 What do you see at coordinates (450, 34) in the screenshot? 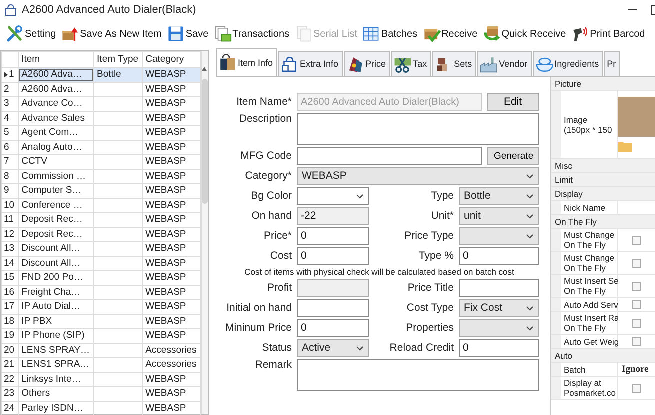
I see `toolbar-button: Receive` at bounding box center [450, 34].